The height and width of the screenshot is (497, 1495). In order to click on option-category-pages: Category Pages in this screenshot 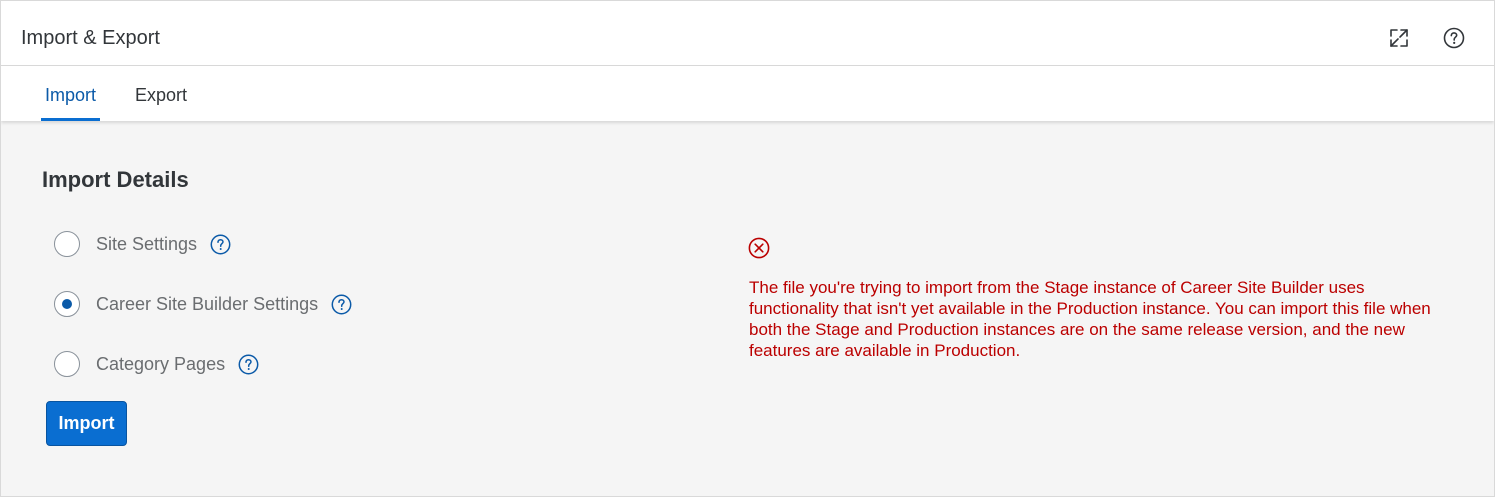, I will do `click(156, 364)`.